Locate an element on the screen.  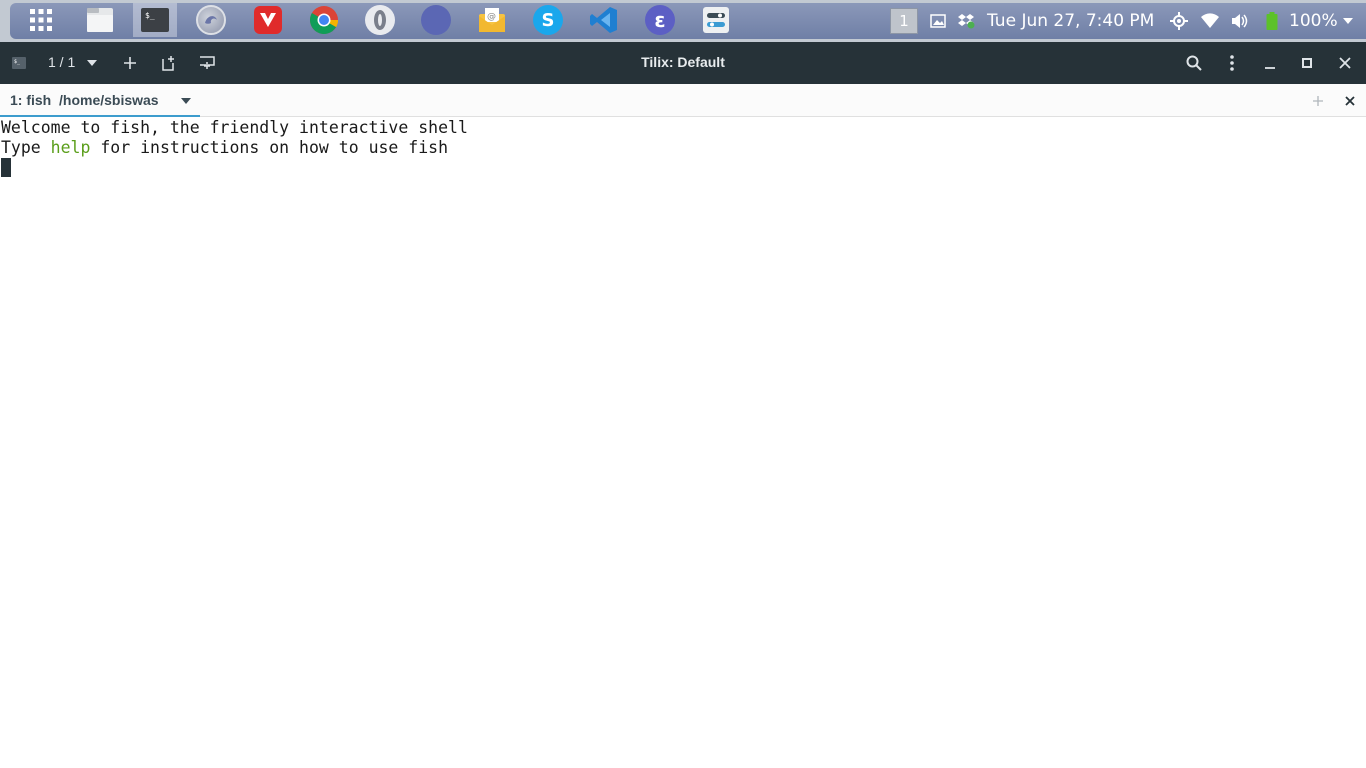
battery-icon is located at coordinates (1272, 21).